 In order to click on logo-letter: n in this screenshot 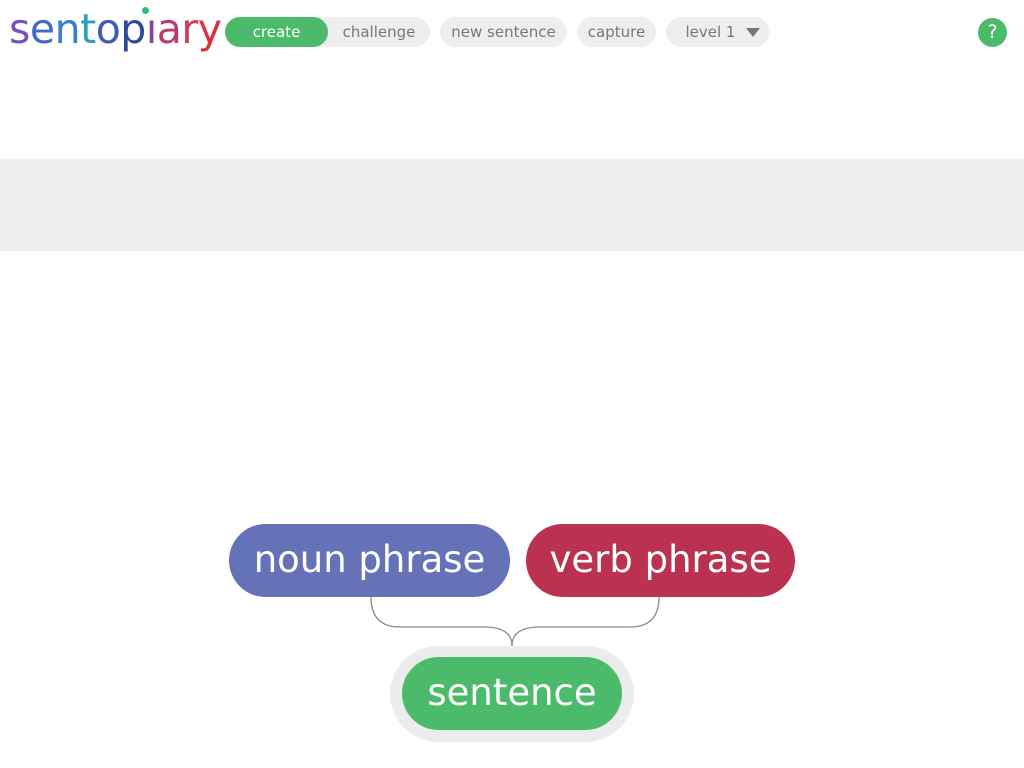, I will do `click(67, 29)`.